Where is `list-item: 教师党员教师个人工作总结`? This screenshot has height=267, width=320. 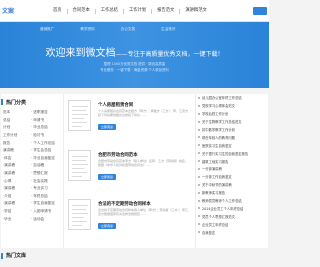 list-item: 教师党员教师个人工作总结 is located at coordinates (232, 201).